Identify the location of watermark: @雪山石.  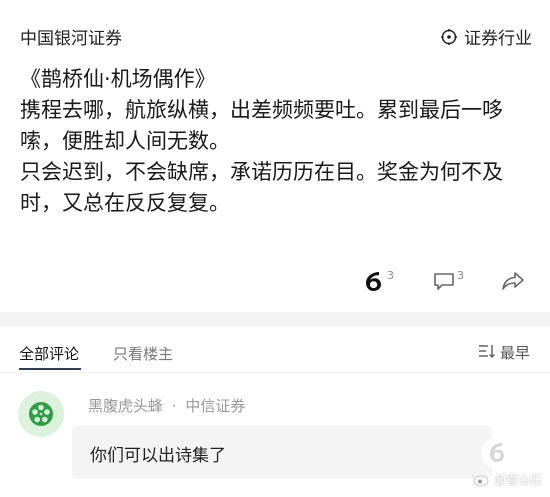
(507, 479).